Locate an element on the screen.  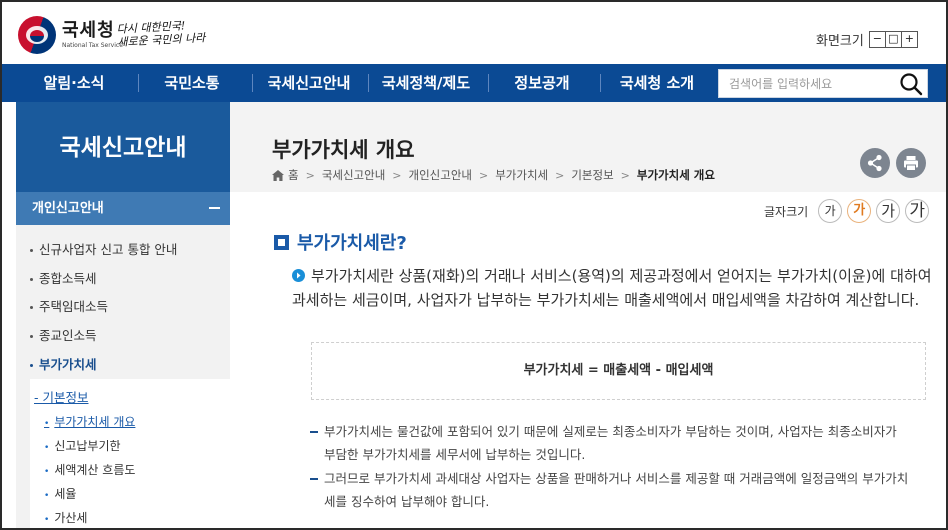
nav-item-about-nts: 국세청 소개 is located at coordinates (657, 83).